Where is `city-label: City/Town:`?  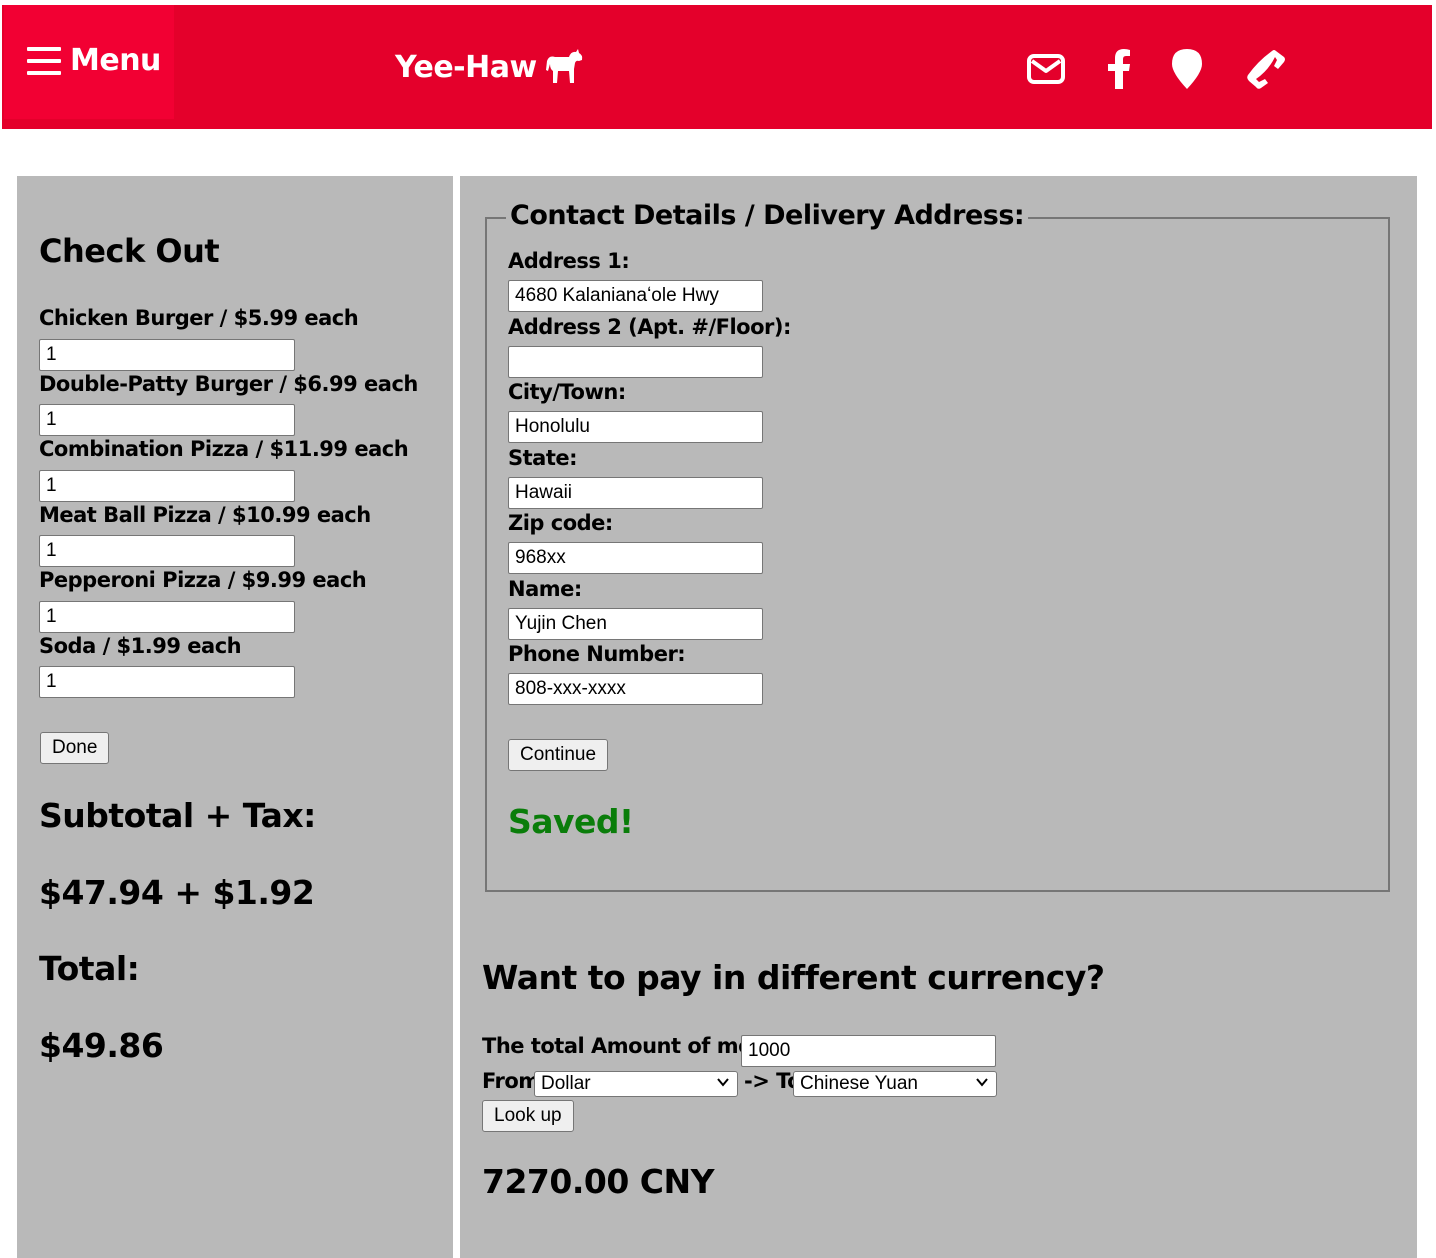 city-label: City/Town: is located at coordinates (567, 392).